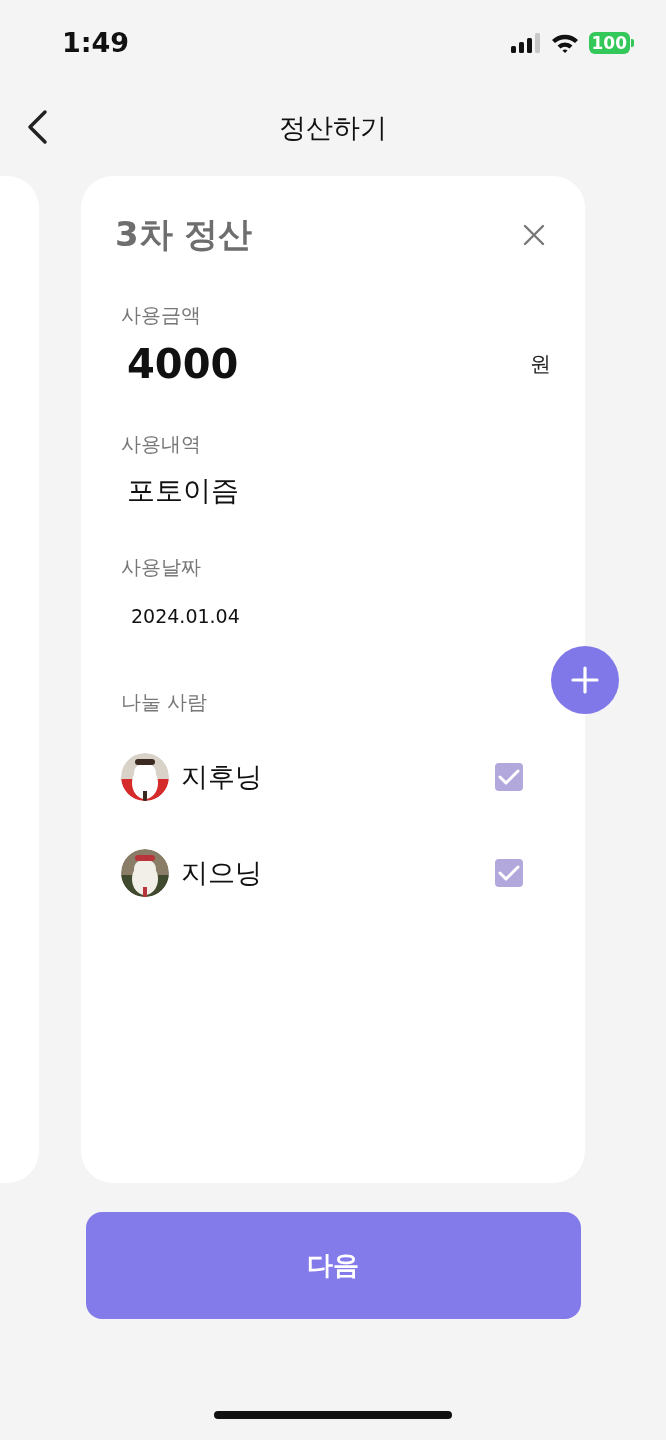  I want to click on card-title: 3차 정산, so click(184, 234).